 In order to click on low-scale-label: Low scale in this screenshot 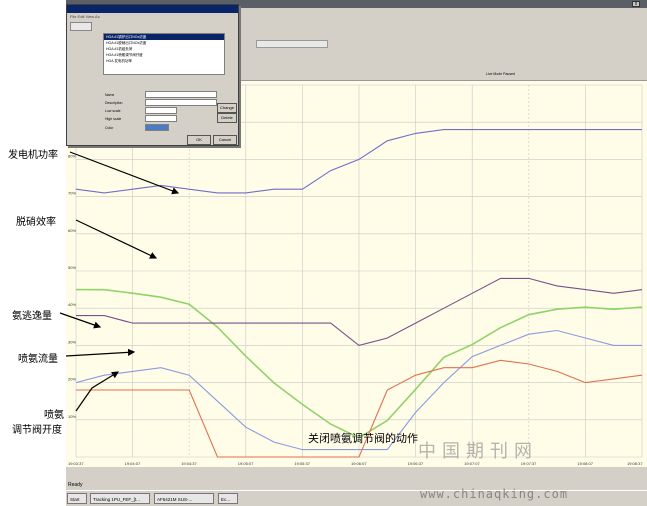, I will do `click(113, 111)`.